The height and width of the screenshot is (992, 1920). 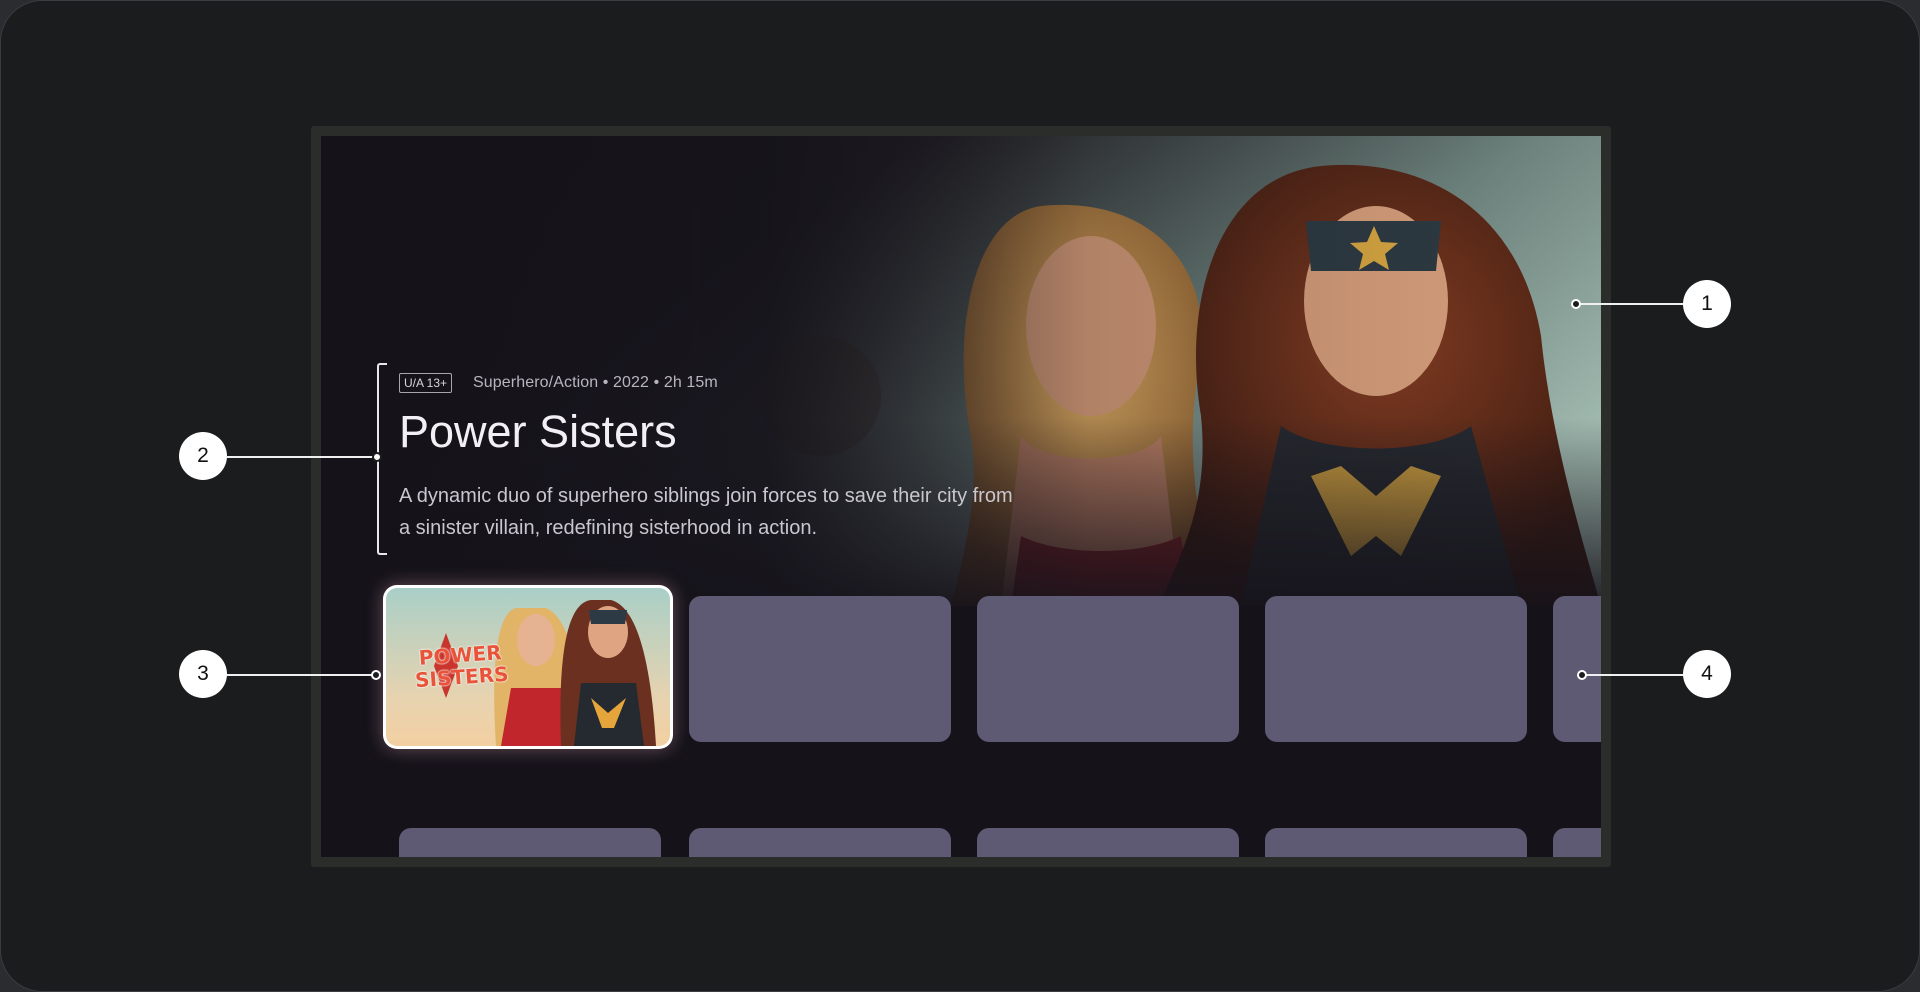 I want to click on card-title-logo: POWER SISTERS, so click(x=461, y=666).